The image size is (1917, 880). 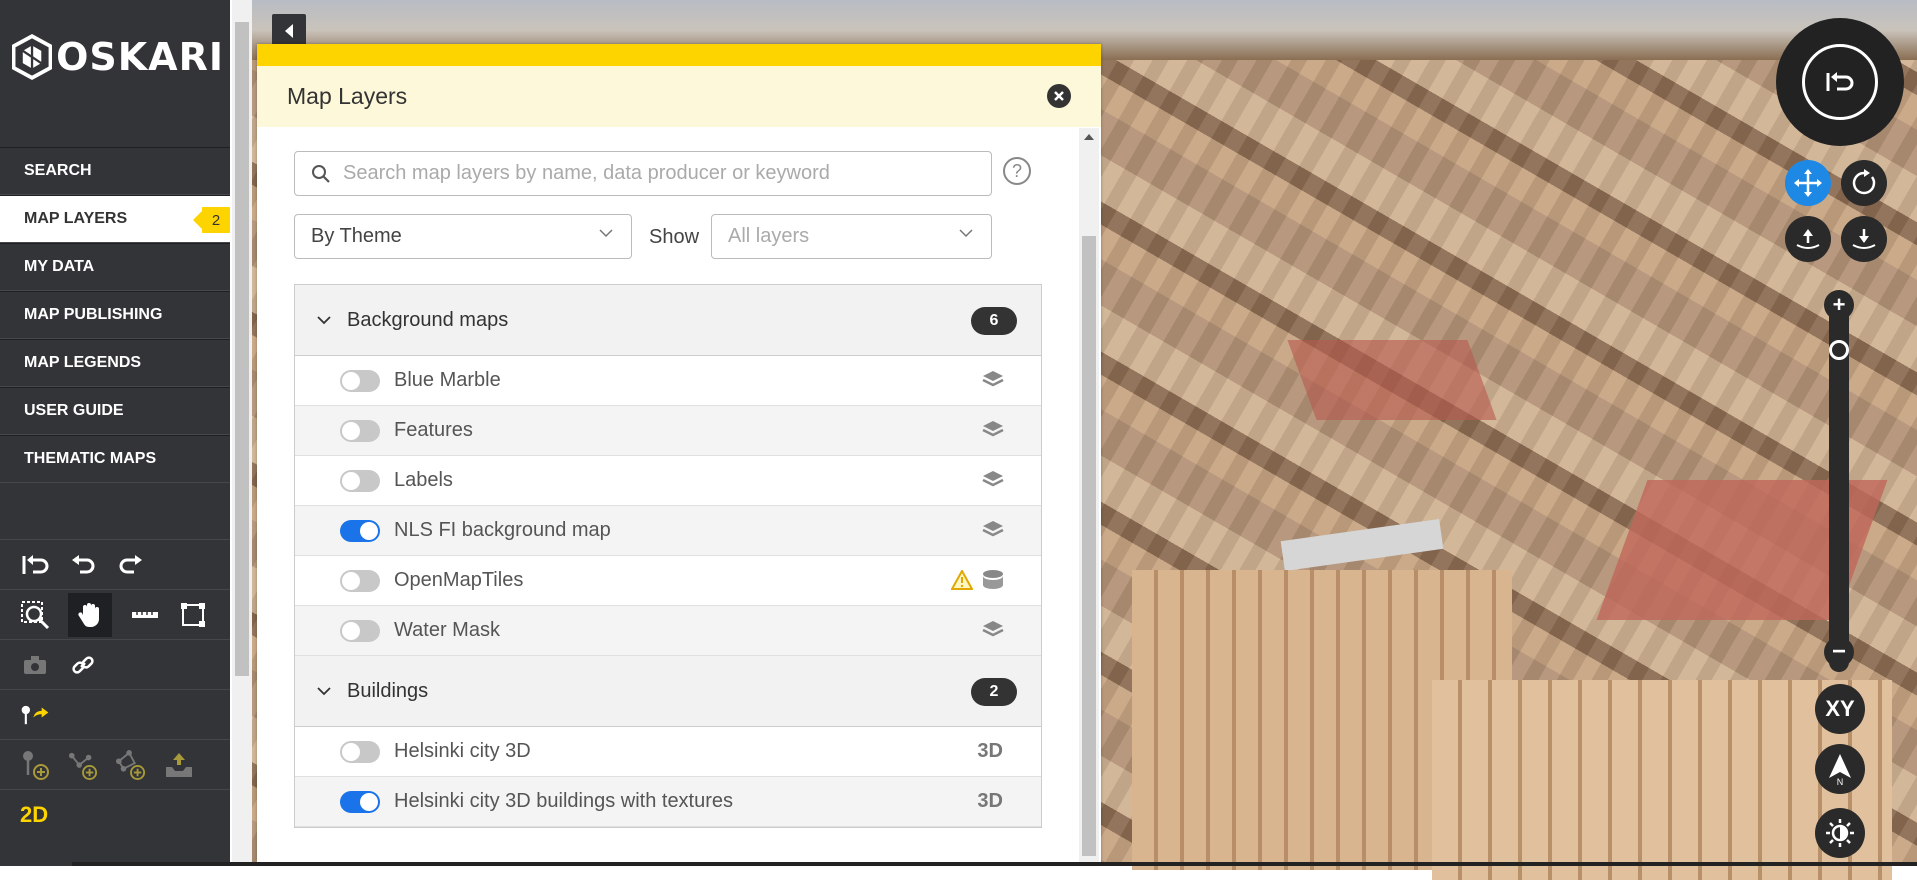 What do you see at coordinates (851, 236) in the screenshot?
I see `show-layers-select: All layers` at bounding box center [851, 236].